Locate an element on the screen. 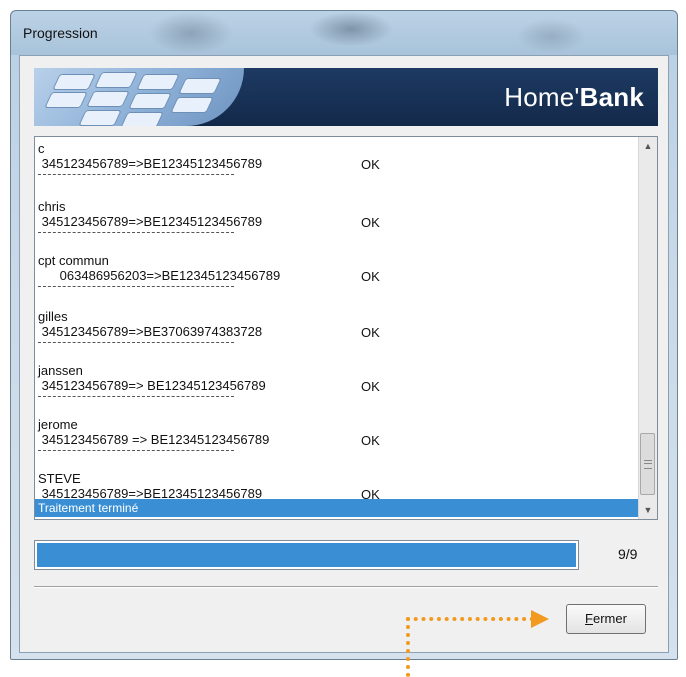 The height and width of the screenshot is (677, 686). entry-name: gilles is located at coordinates (53, 316).